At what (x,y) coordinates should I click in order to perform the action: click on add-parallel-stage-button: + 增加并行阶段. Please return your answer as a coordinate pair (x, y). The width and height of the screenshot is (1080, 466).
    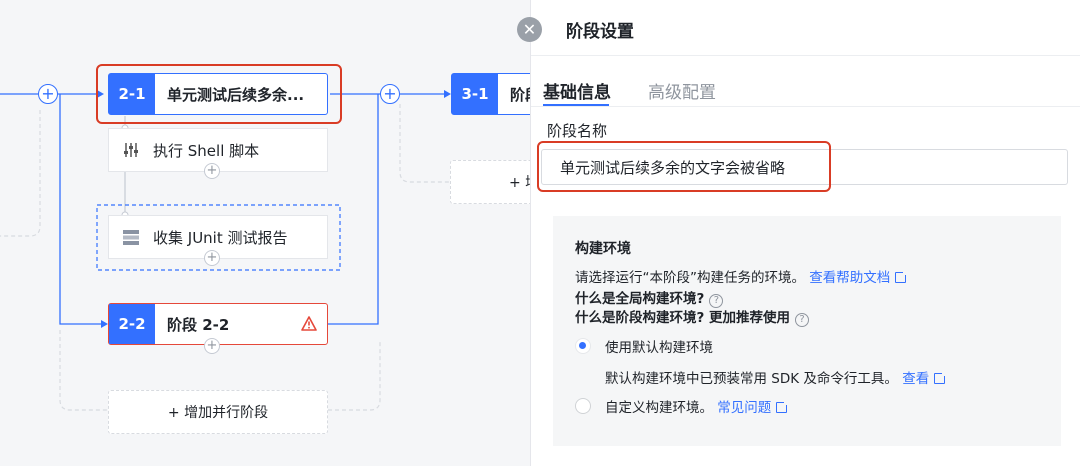
    Looking at the image, I should click on (218, 412).